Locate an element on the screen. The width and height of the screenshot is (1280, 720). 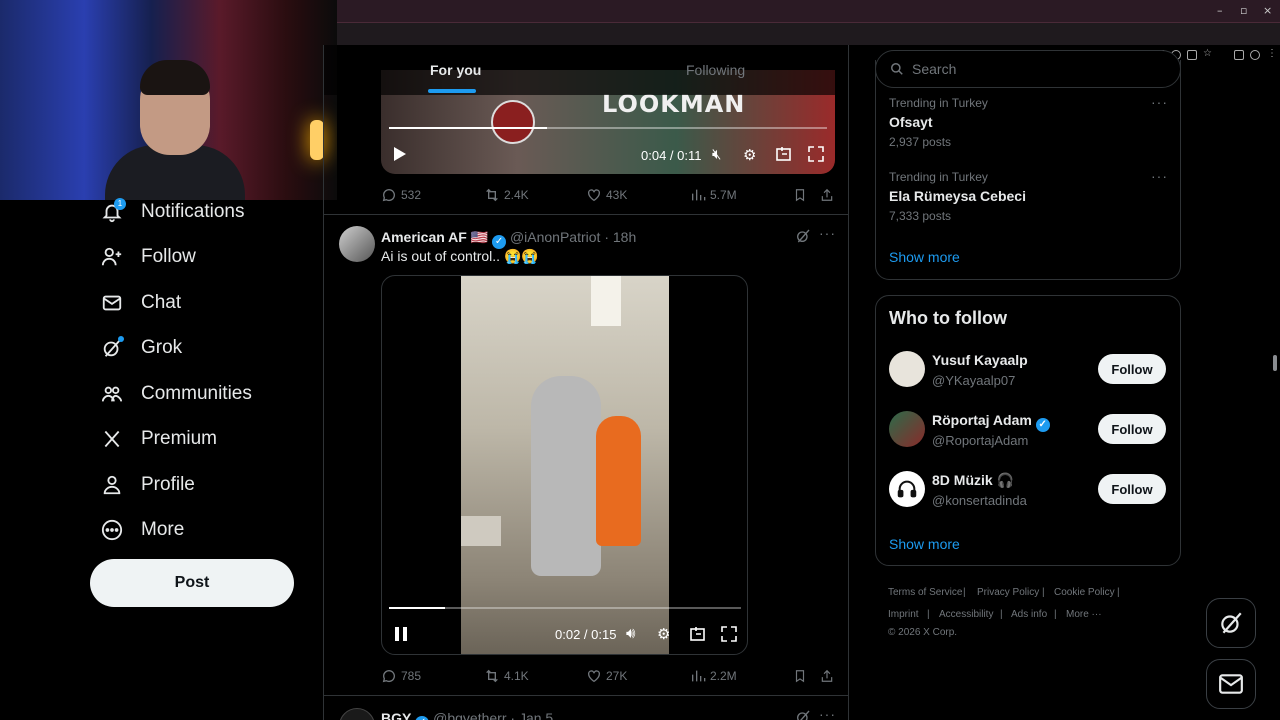
profile-icon is located at coordinates (1255, 55).